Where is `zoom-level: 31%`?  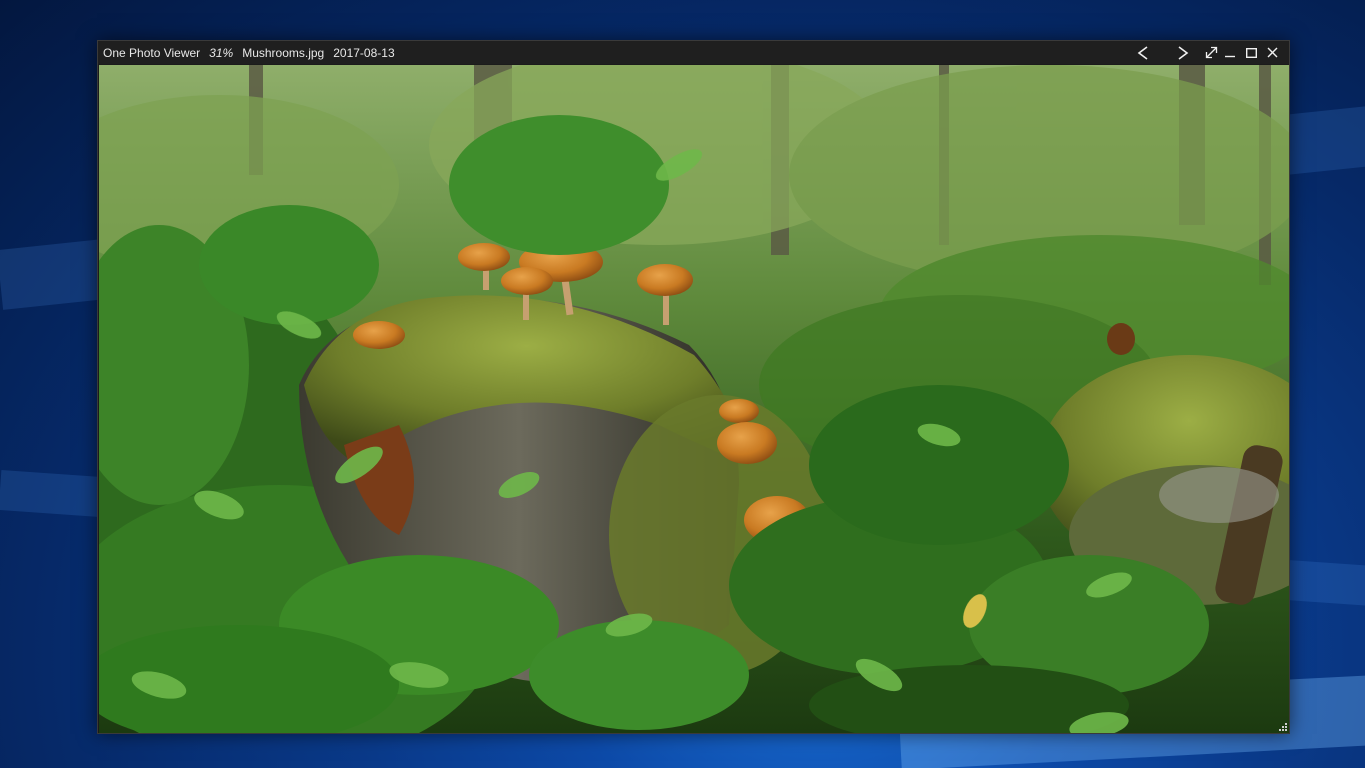
zoom-level: 31% is located at coordinates (221, 52).